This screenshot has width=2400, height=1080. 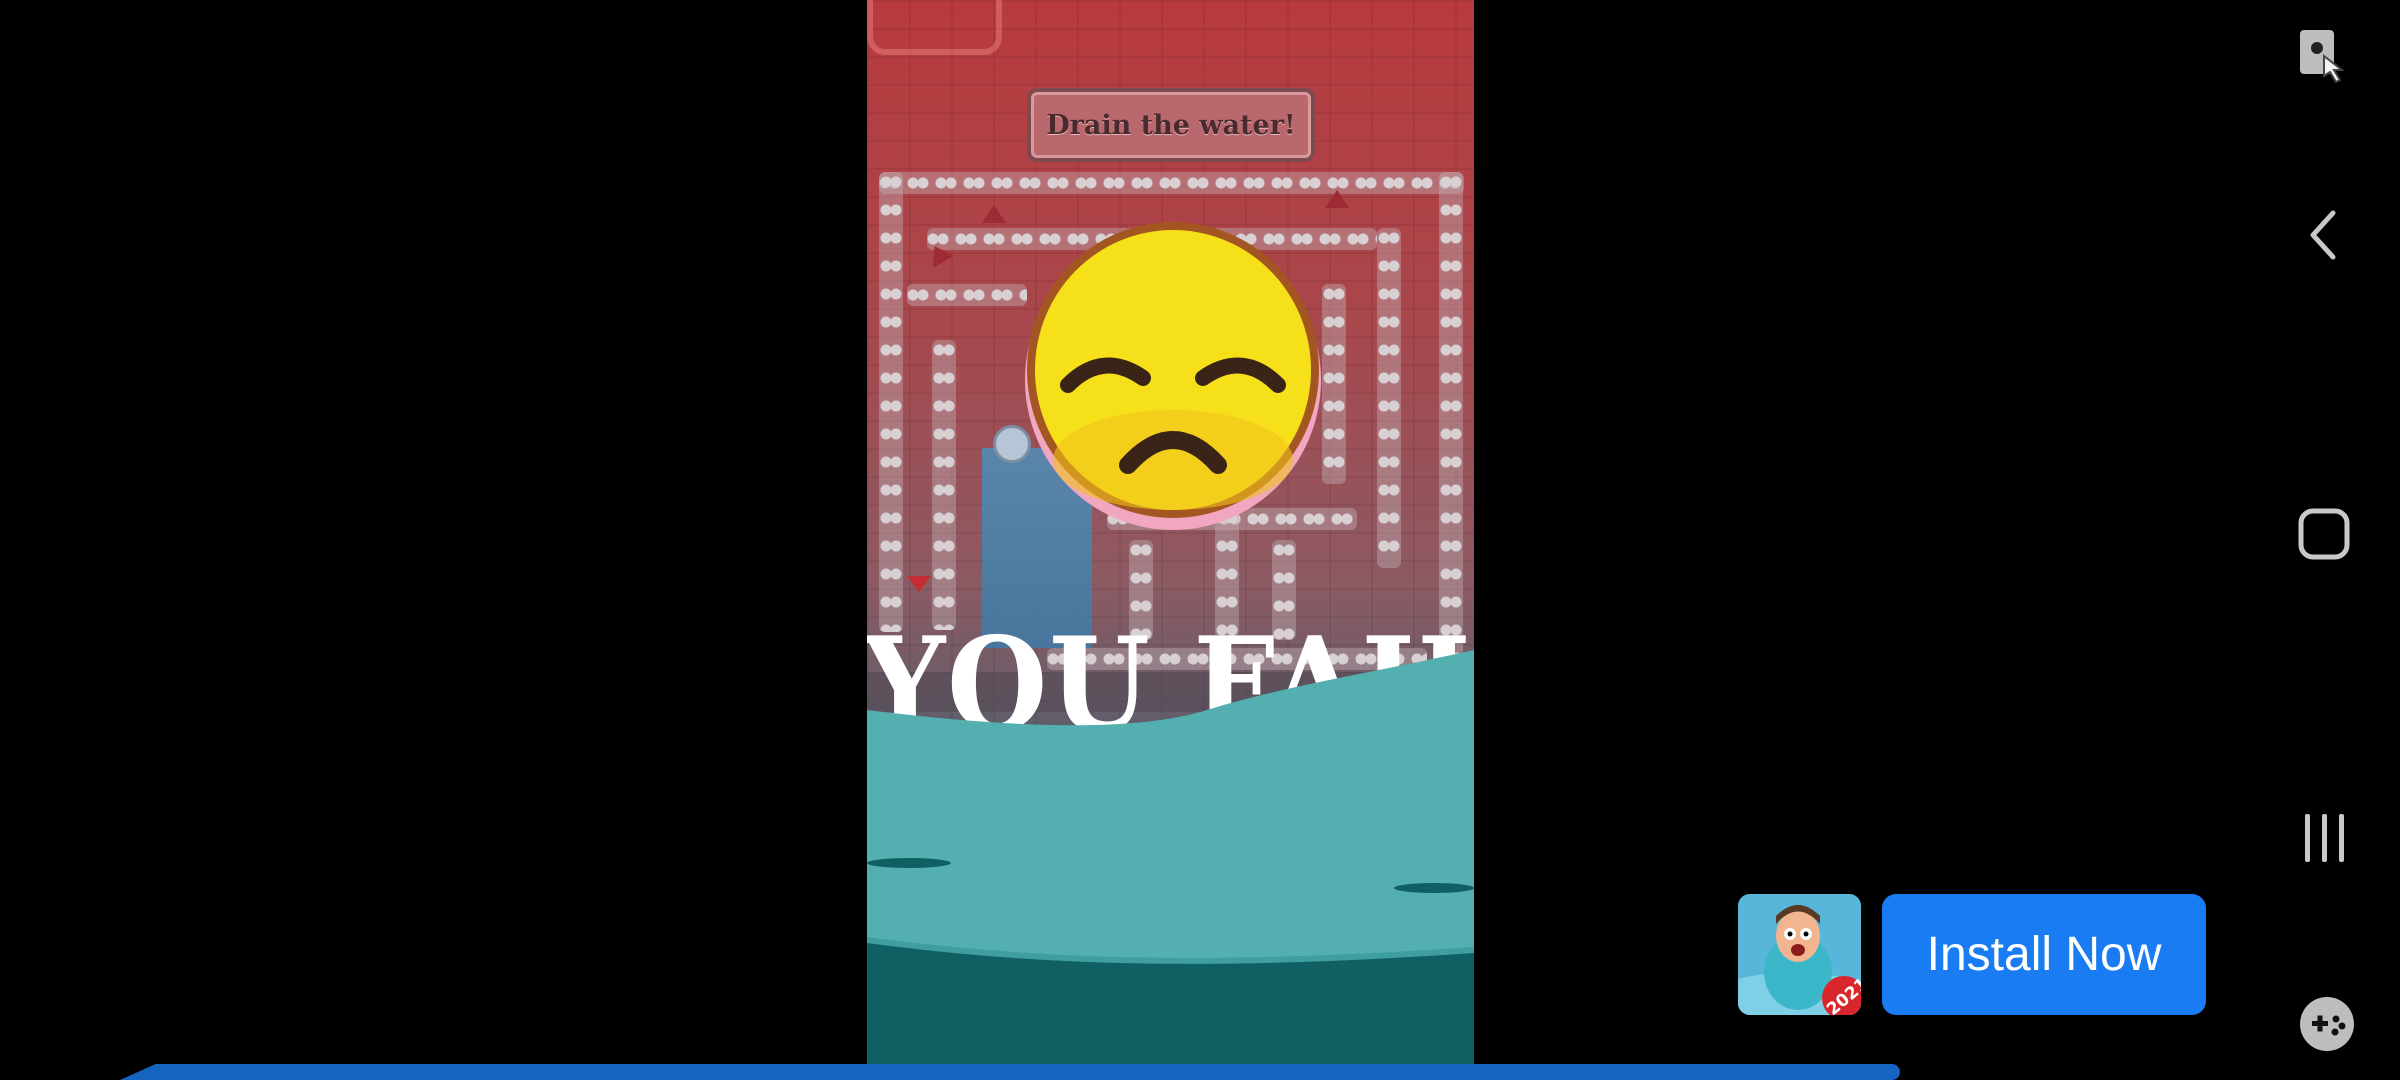 What do you see at coordinates (2044, 954) in the screenshot?
I see `install-now-button: Install Now` at bounding box center [2044, 954].